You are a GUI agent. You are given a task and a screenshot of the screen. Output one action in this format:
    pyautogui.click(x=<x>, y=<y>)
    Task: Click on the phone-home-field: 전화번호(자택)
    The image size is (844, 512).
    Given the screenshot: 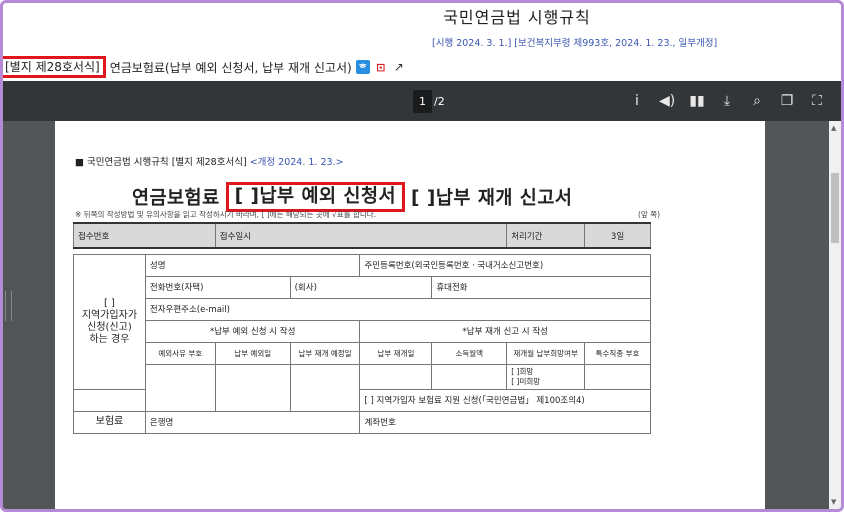 What is the action you would take?
    pyautogui.click(x=217, y=287)
    